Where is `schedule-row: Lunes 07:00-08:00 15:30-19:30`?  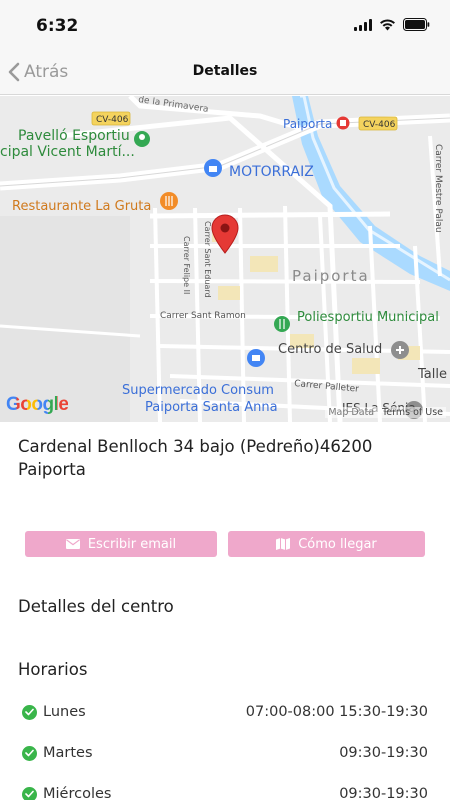
schedule-row: Lunes 07:00-08:00 15:30-19:30 is located at coordinates (225, 712).